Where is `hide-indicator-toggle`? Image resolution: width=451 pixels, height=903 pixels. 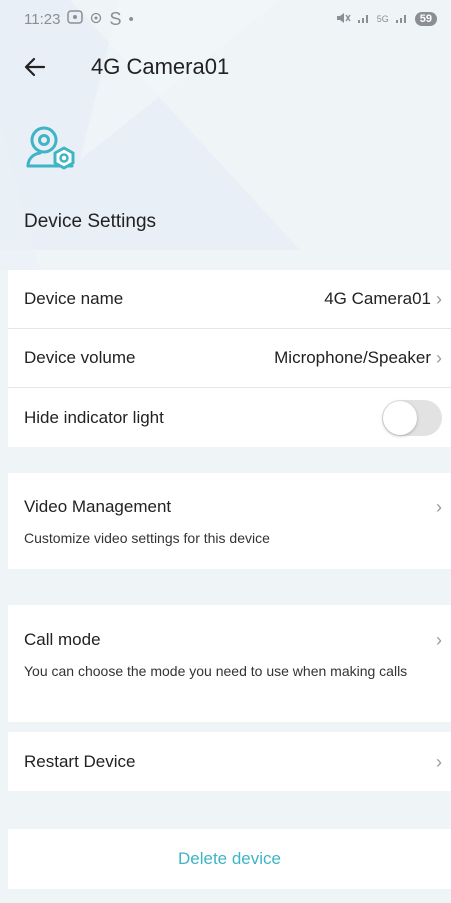 hide-indicator-toggle is located at coordinates (412, 417).